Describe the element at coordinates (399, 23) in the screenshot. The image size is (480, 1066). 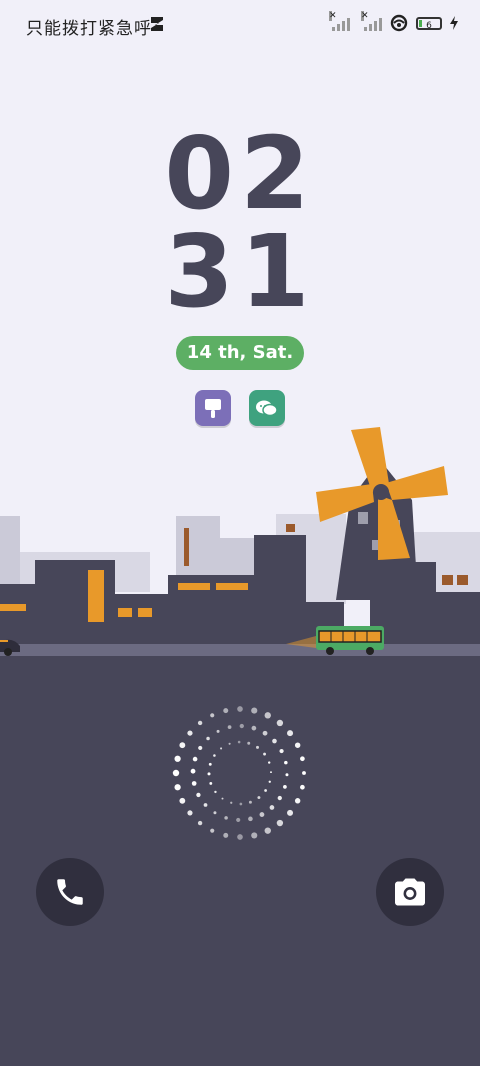
I see `hotspot-icon` at that location.